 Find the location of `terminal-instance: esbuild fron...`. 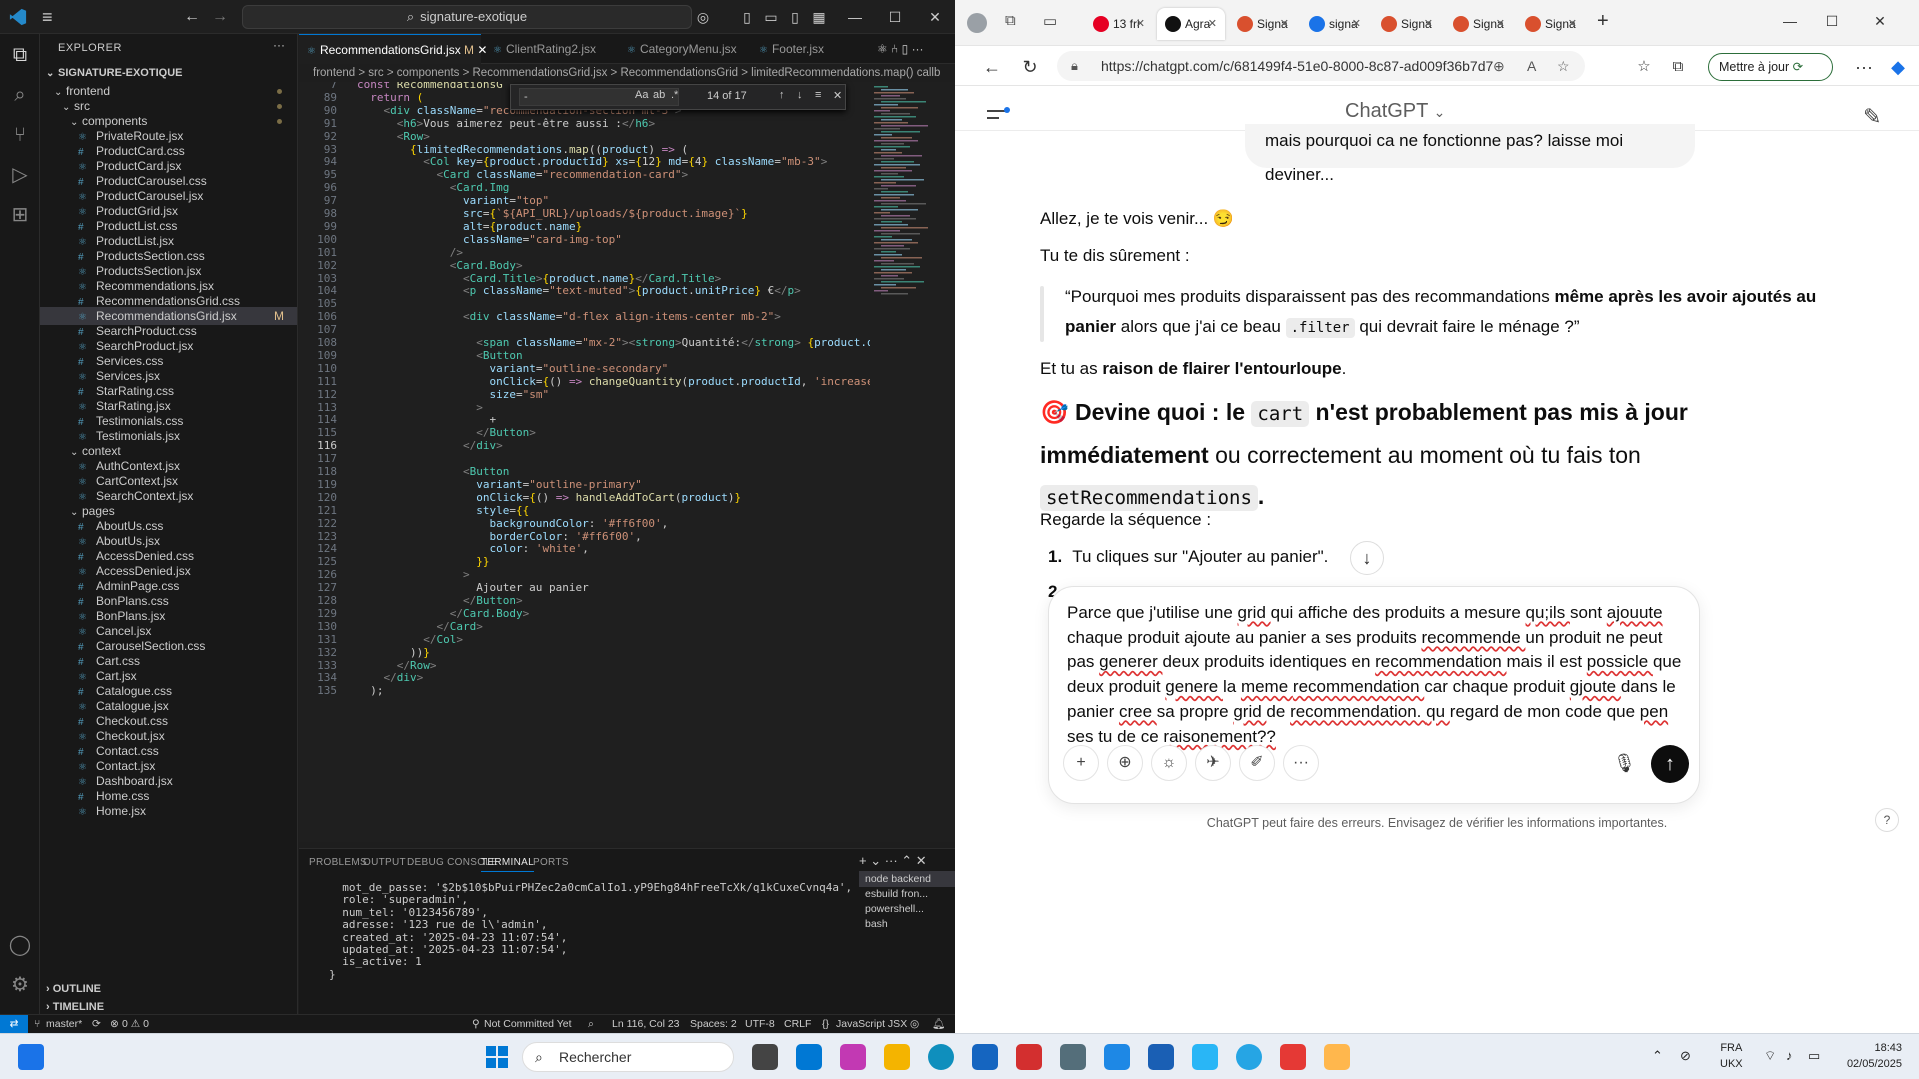

terminal-instance: esbuild fron... is located at coordinates (907, 894).